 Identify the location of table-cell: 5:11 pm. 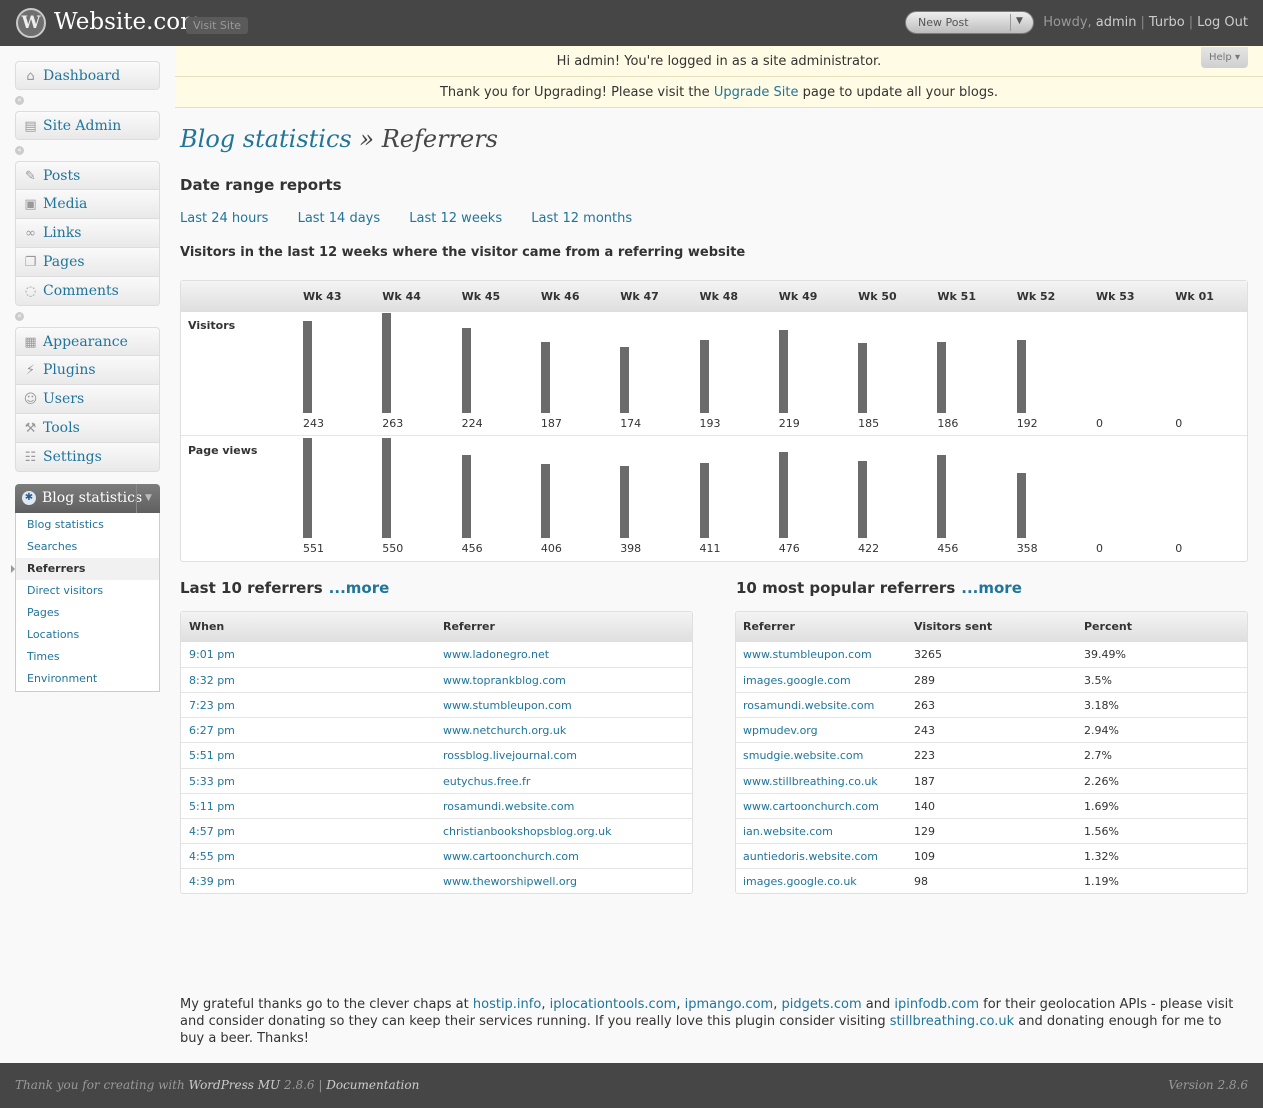
(212, 806).